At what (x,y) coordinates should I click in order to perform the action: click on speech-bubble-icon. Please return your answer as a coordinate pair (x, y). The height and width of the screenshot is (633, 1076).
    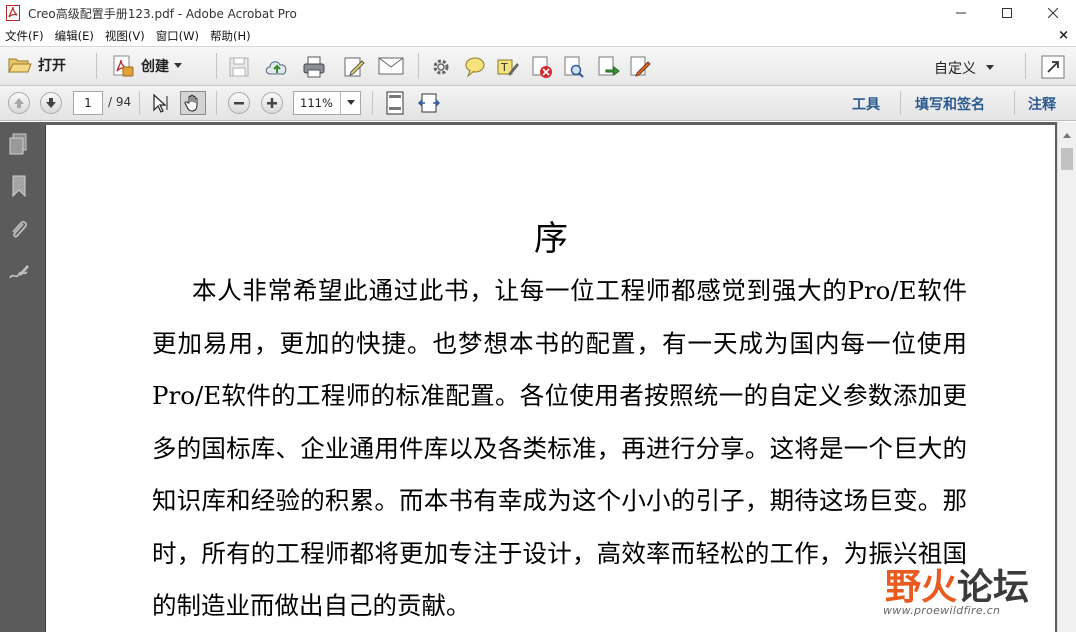
    Looking at the image, I should click on (475, 67).